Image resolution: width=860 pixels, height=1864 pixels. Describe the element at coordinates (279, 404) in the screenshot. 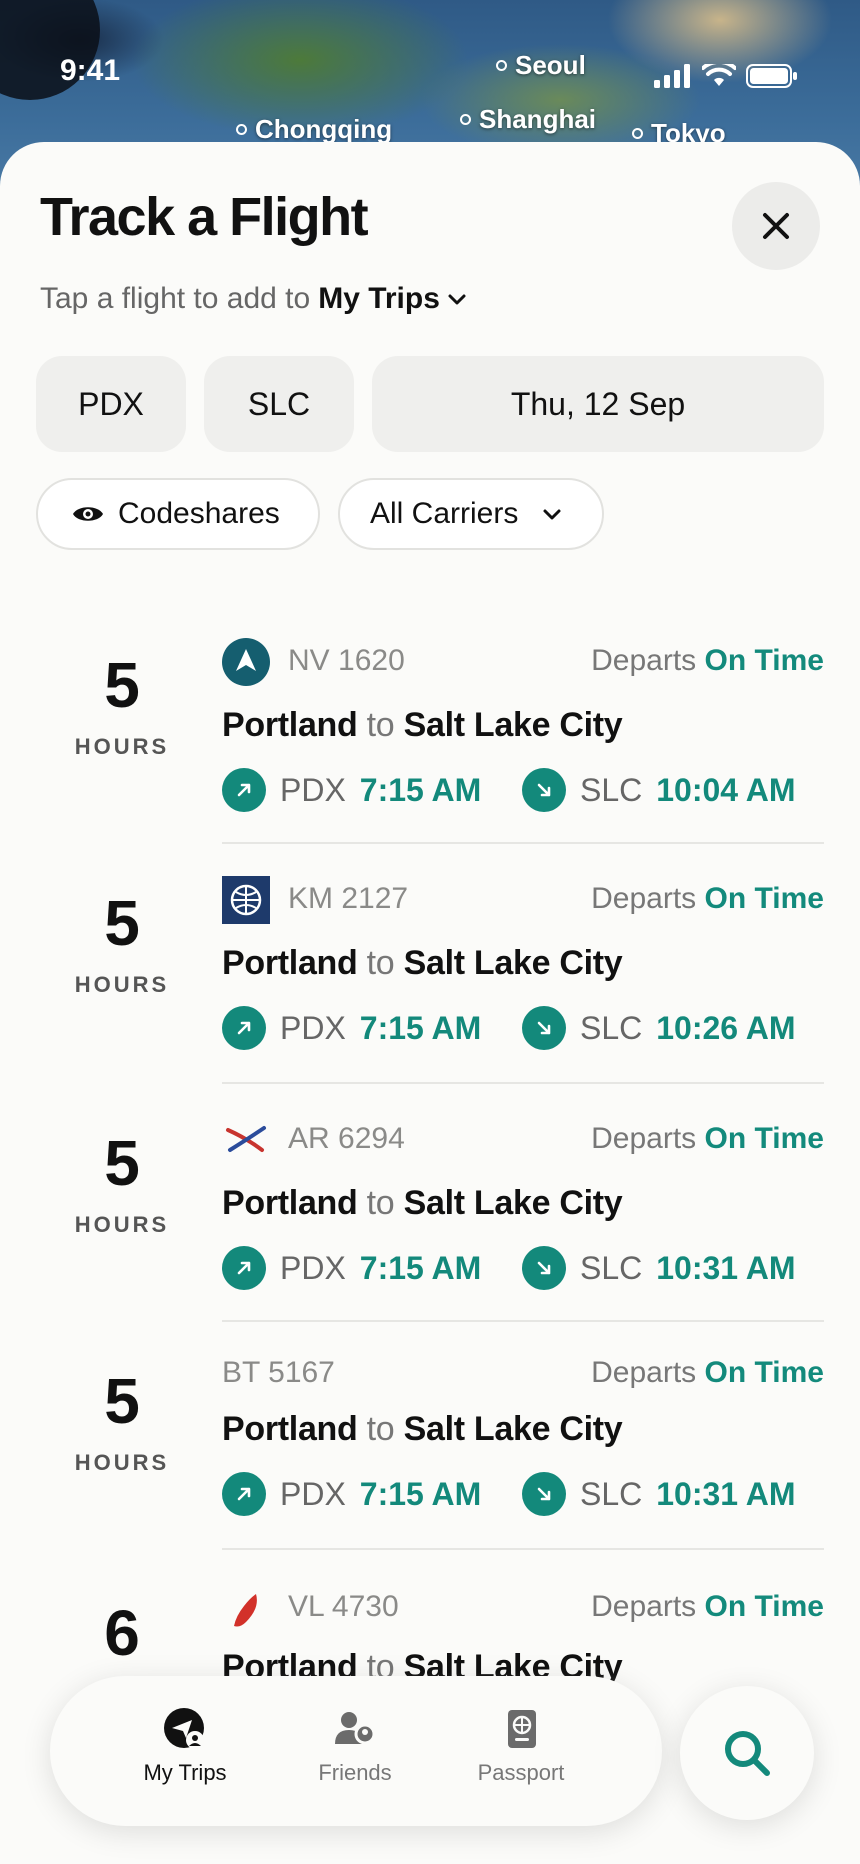

I see `destination-chip: SLC` at that location.